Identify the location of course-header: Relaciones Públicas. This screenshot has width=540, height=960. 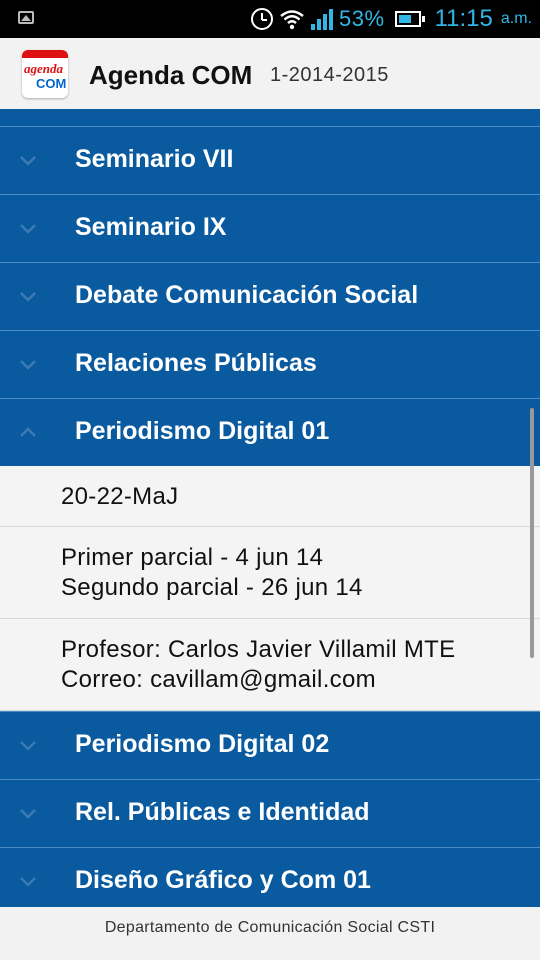
(270, 364).